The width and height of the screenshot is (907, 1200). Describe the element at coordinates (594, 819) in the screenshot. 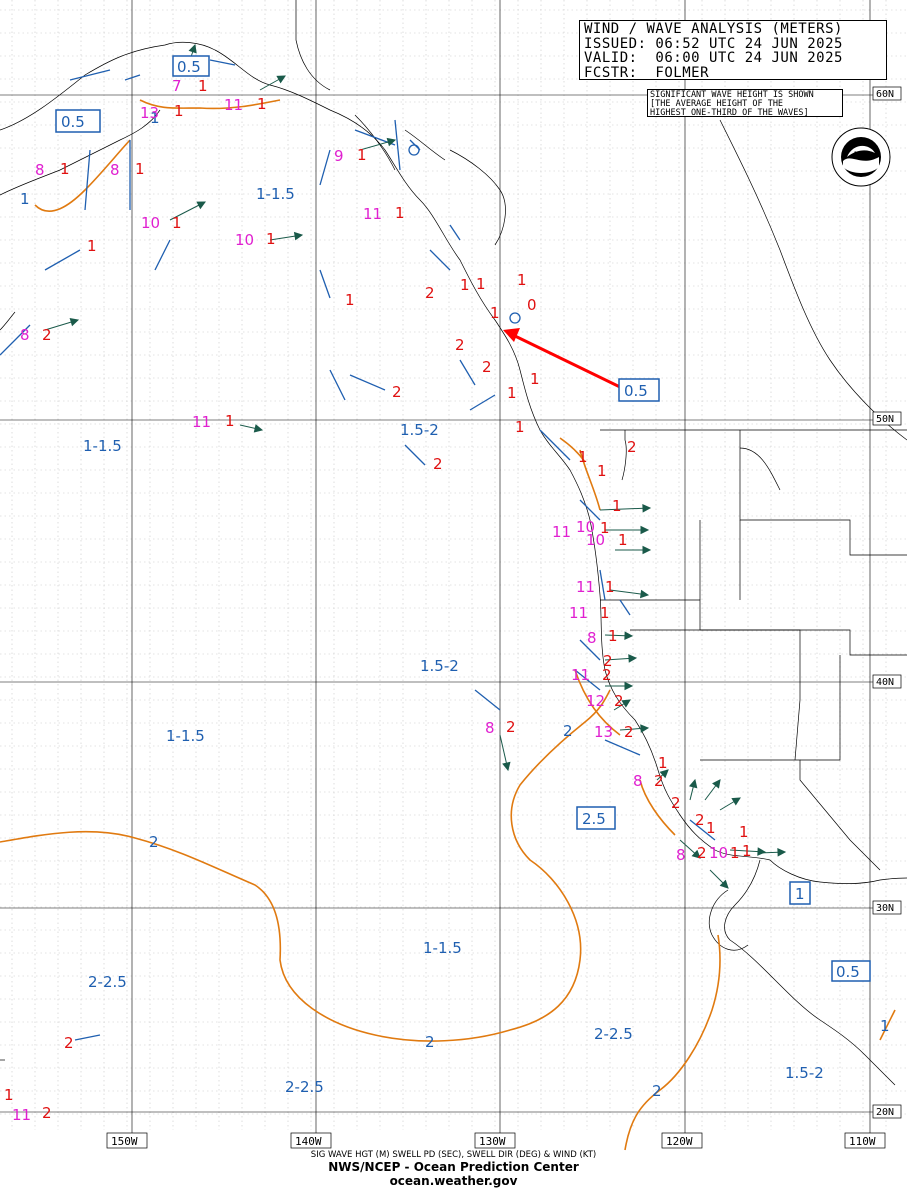

I see `boxed-height-label: 2.5` at that location.